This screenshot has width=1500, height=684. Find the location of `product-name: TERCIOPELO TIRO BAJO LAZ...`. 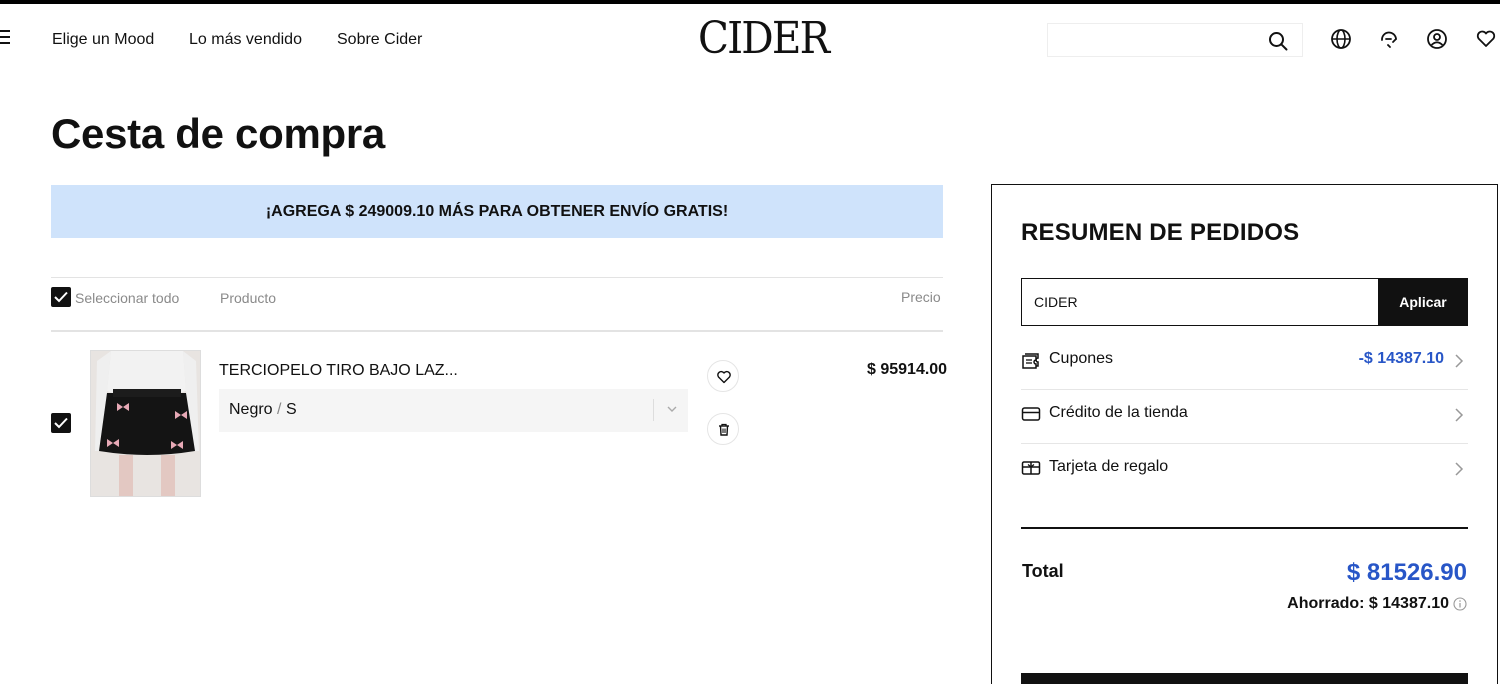

product-name: TERCIOPELO TIRO BAJO LAZ... is located at coordinates (338, 371).